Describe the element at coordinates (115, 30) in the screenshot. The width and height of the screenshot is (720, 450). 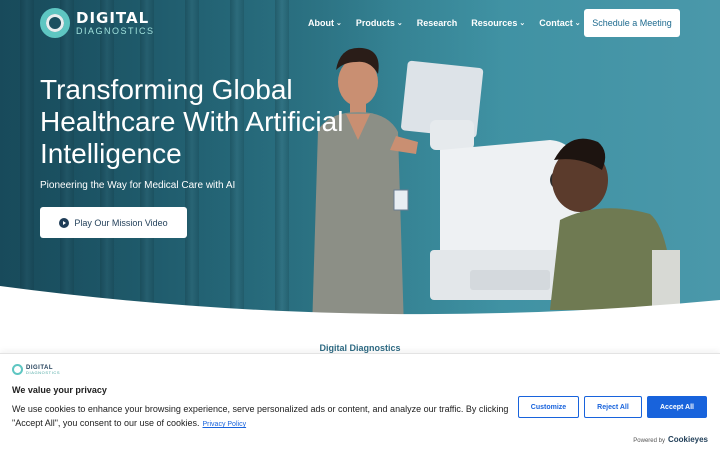
I see `logo-wordmark-secondary: DIAGNOSTICS` at that location.